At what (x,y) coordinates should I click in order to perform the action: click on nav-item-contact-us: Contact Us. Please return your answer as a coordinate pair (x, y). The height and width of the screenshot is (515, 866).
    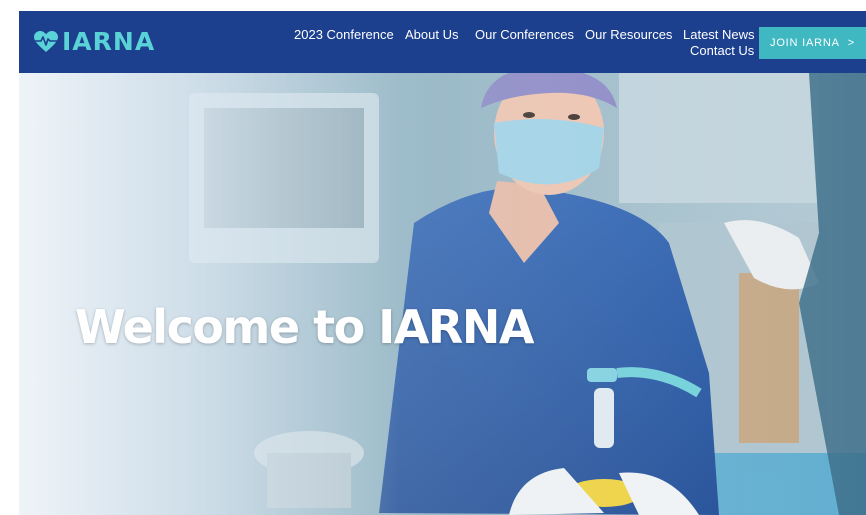
    Looking at the image, I should click on (722, 51).